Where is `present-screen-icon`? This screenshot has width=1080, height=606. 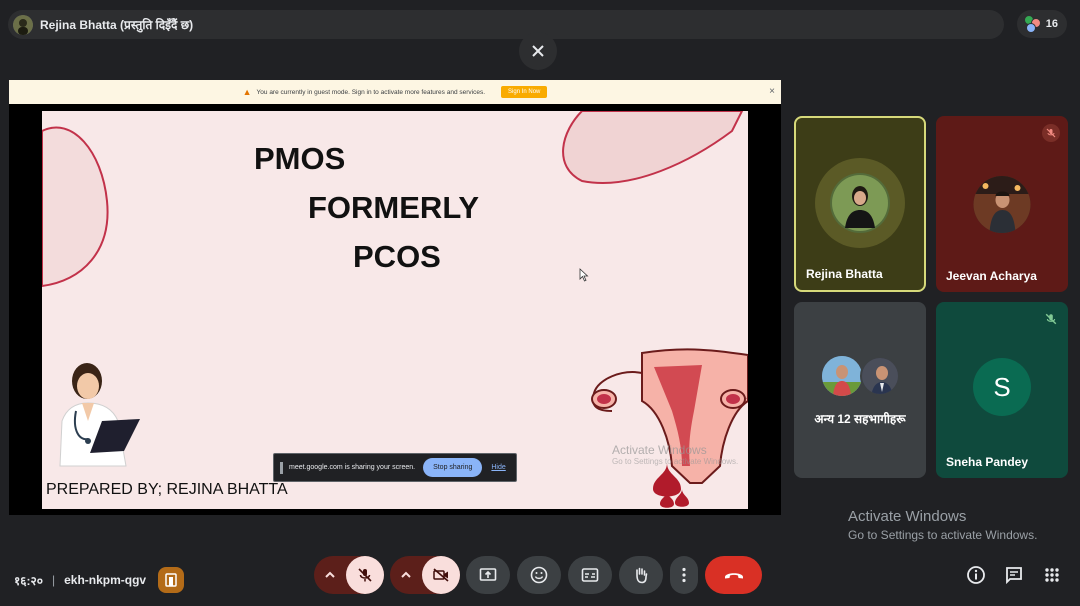
present-screen-icon is located at coordinates (488, 574).